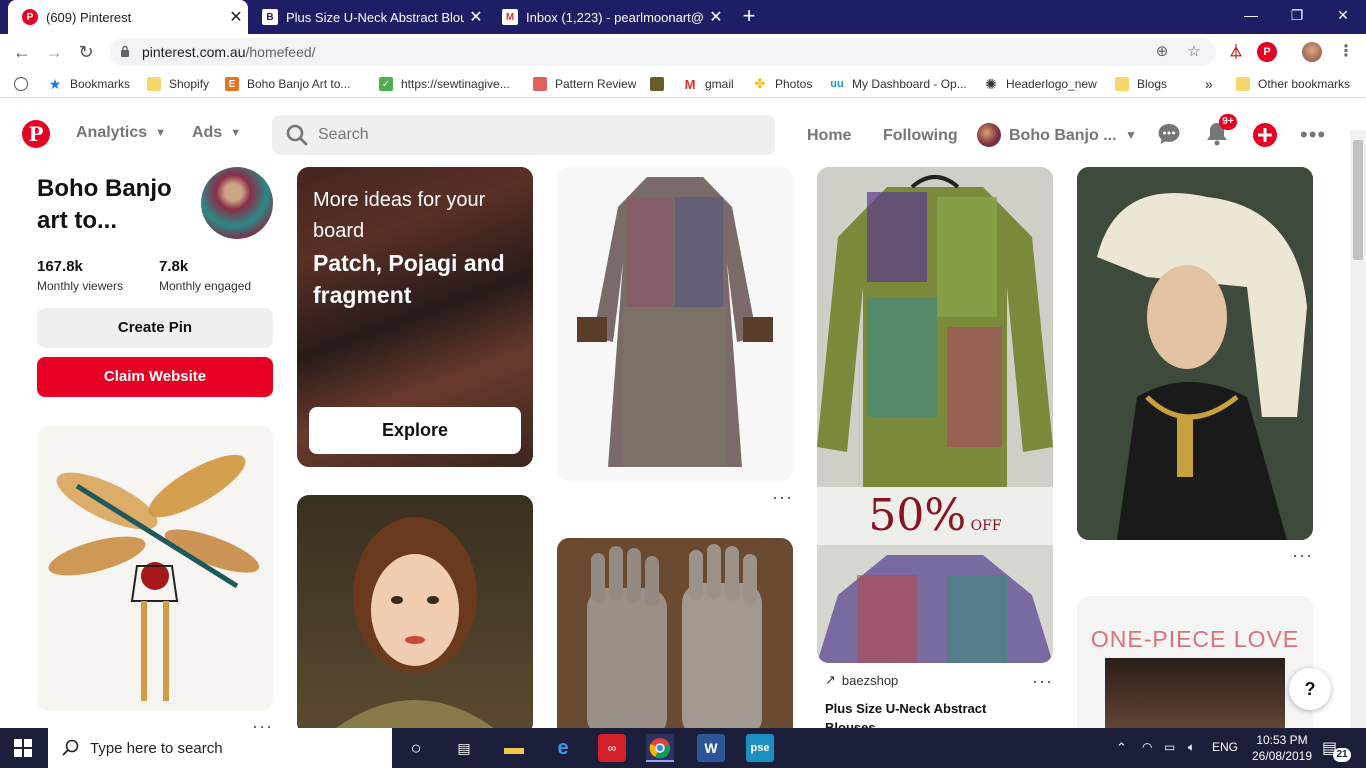 This screenshot has width=1366, height=768. What do you see at coordinates (1267, 52) in the screenshot?
I see `pinterest-extension-icon: P` at bounding box center [1267, 52].